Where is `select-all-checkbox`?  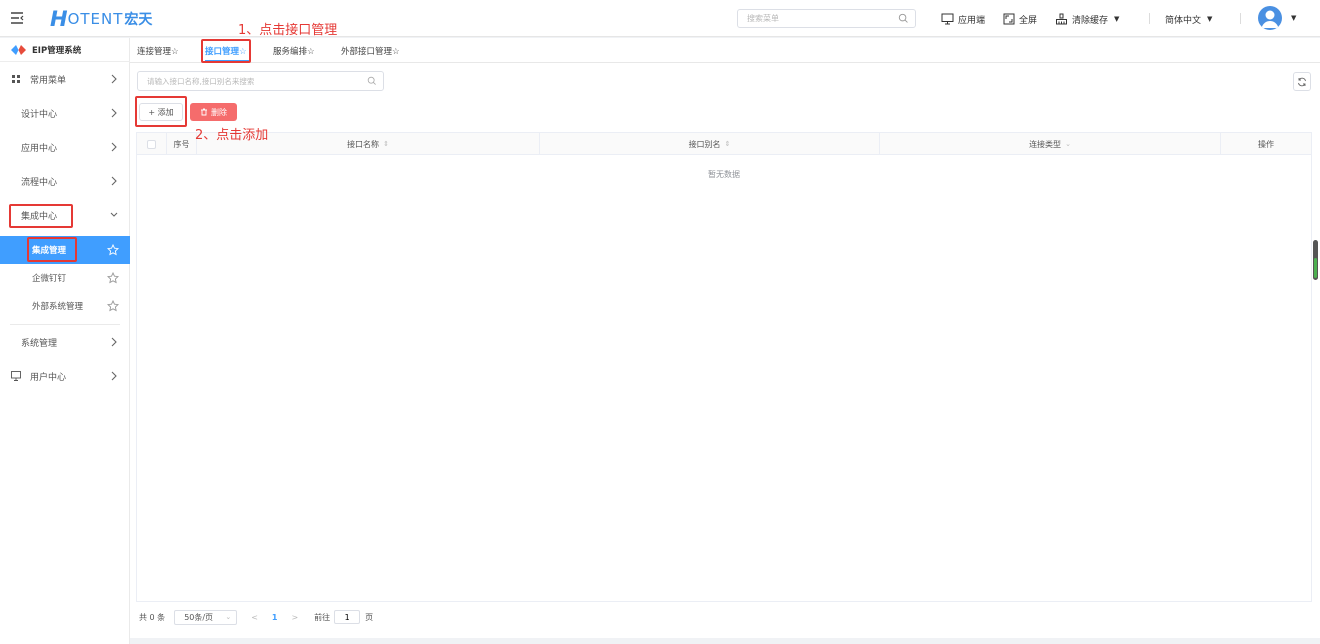 select-all-checkbox is located at coordinates (151, 144).